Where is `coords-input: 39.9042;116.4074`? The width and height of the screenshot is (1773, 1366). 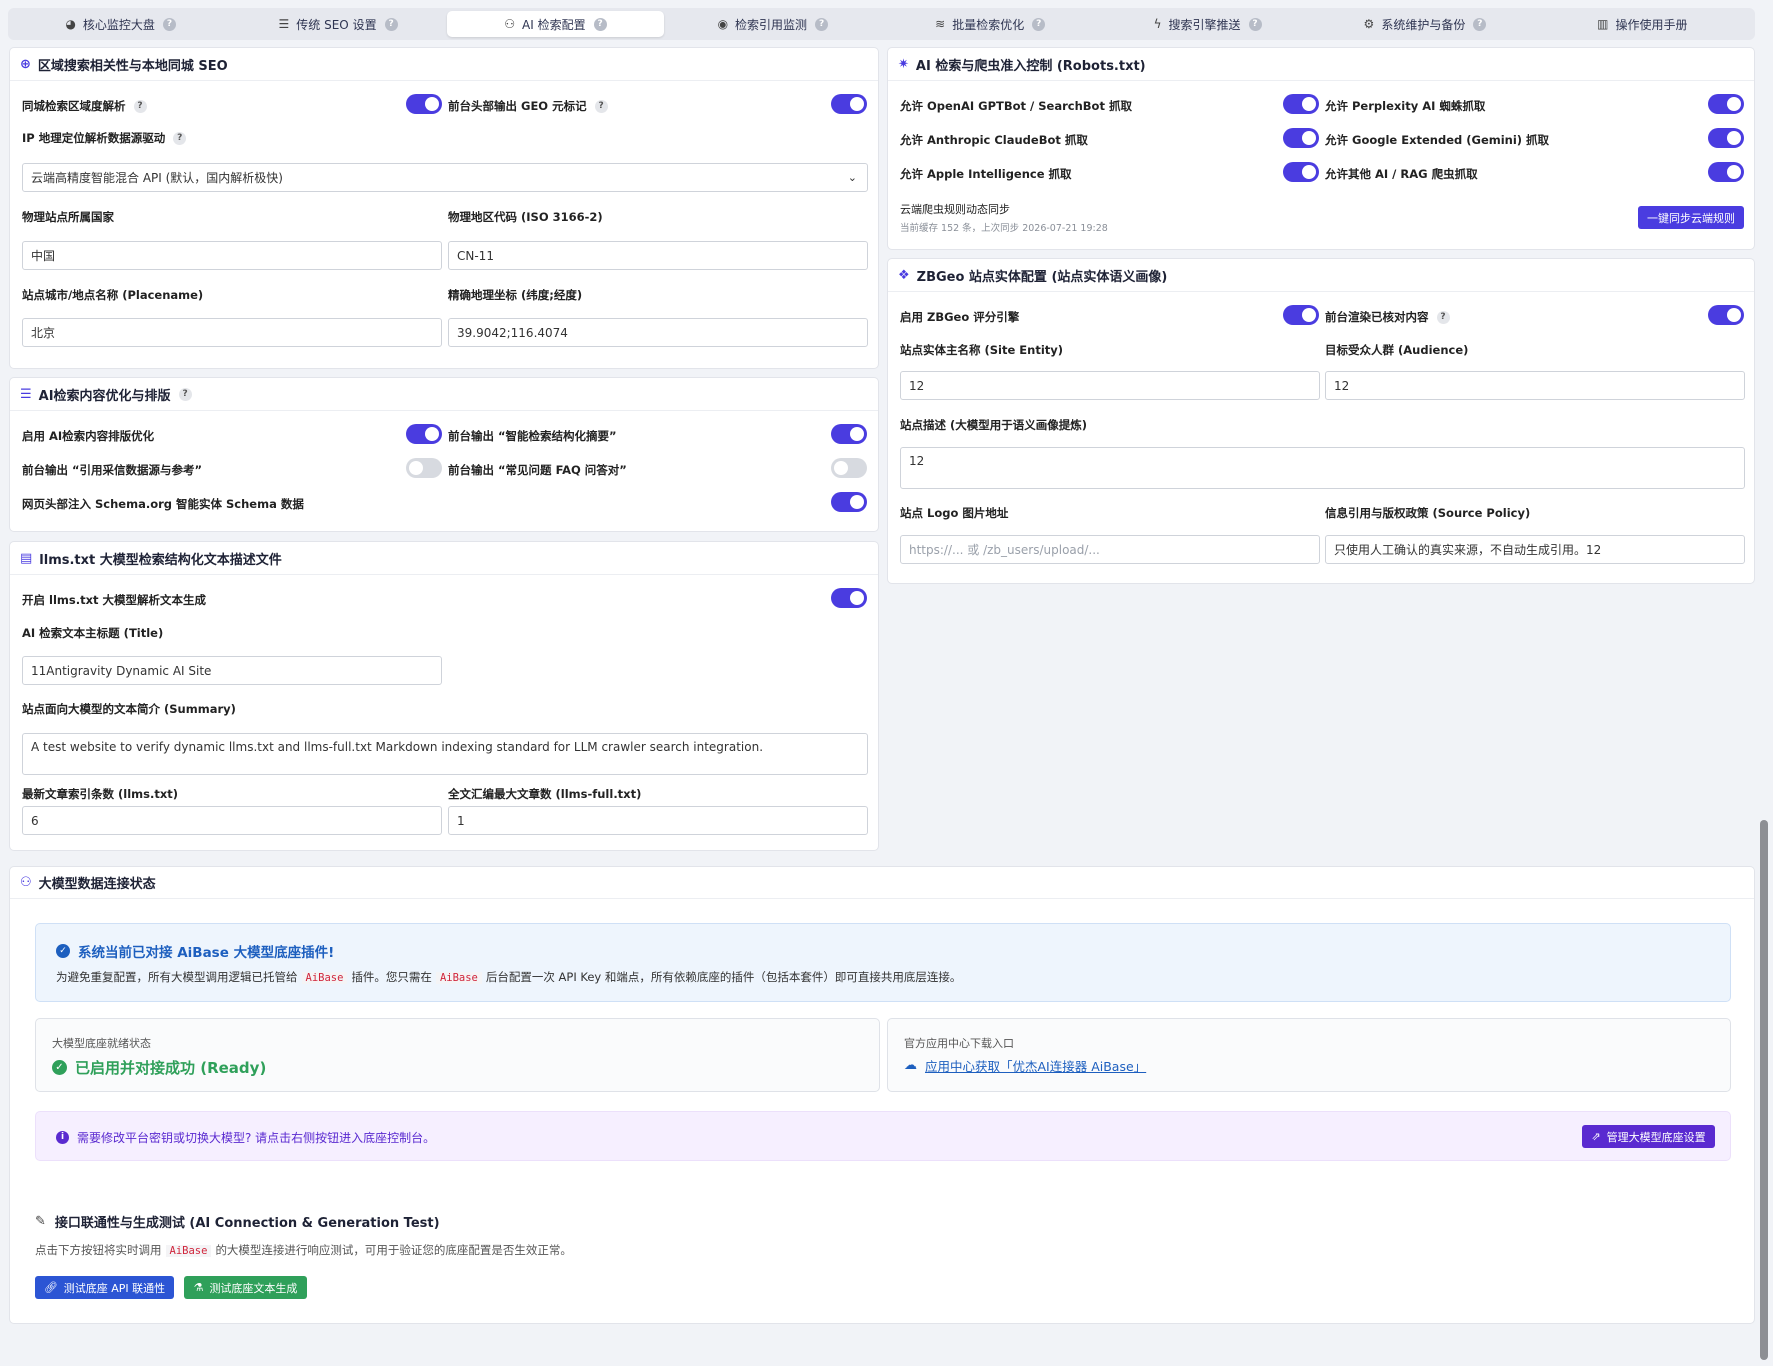 coords-input: 39.9042;116.4074 is located at coordinates (658, 332).